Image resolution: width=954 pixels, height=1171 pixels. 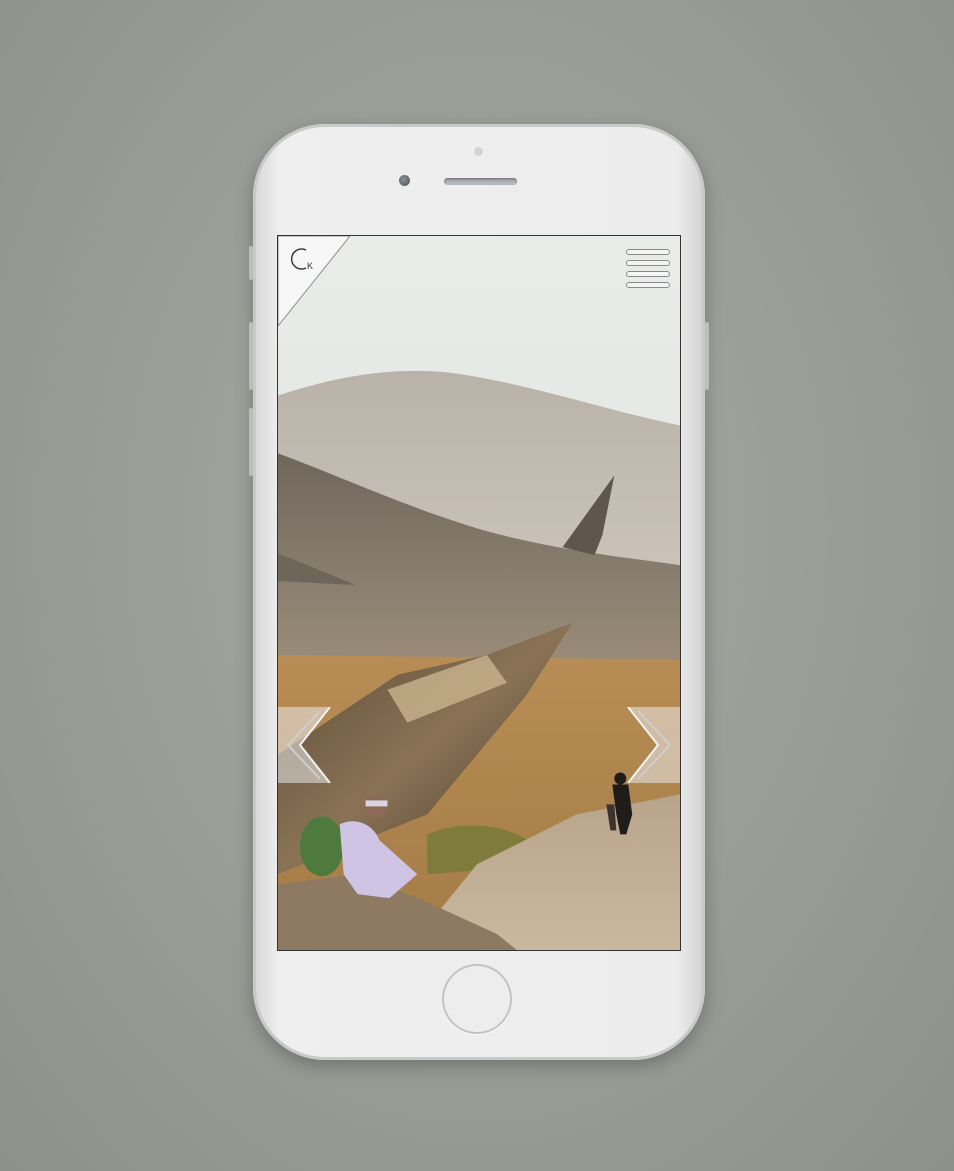 I want to click on mute-switch, so click(x=251, y=263).